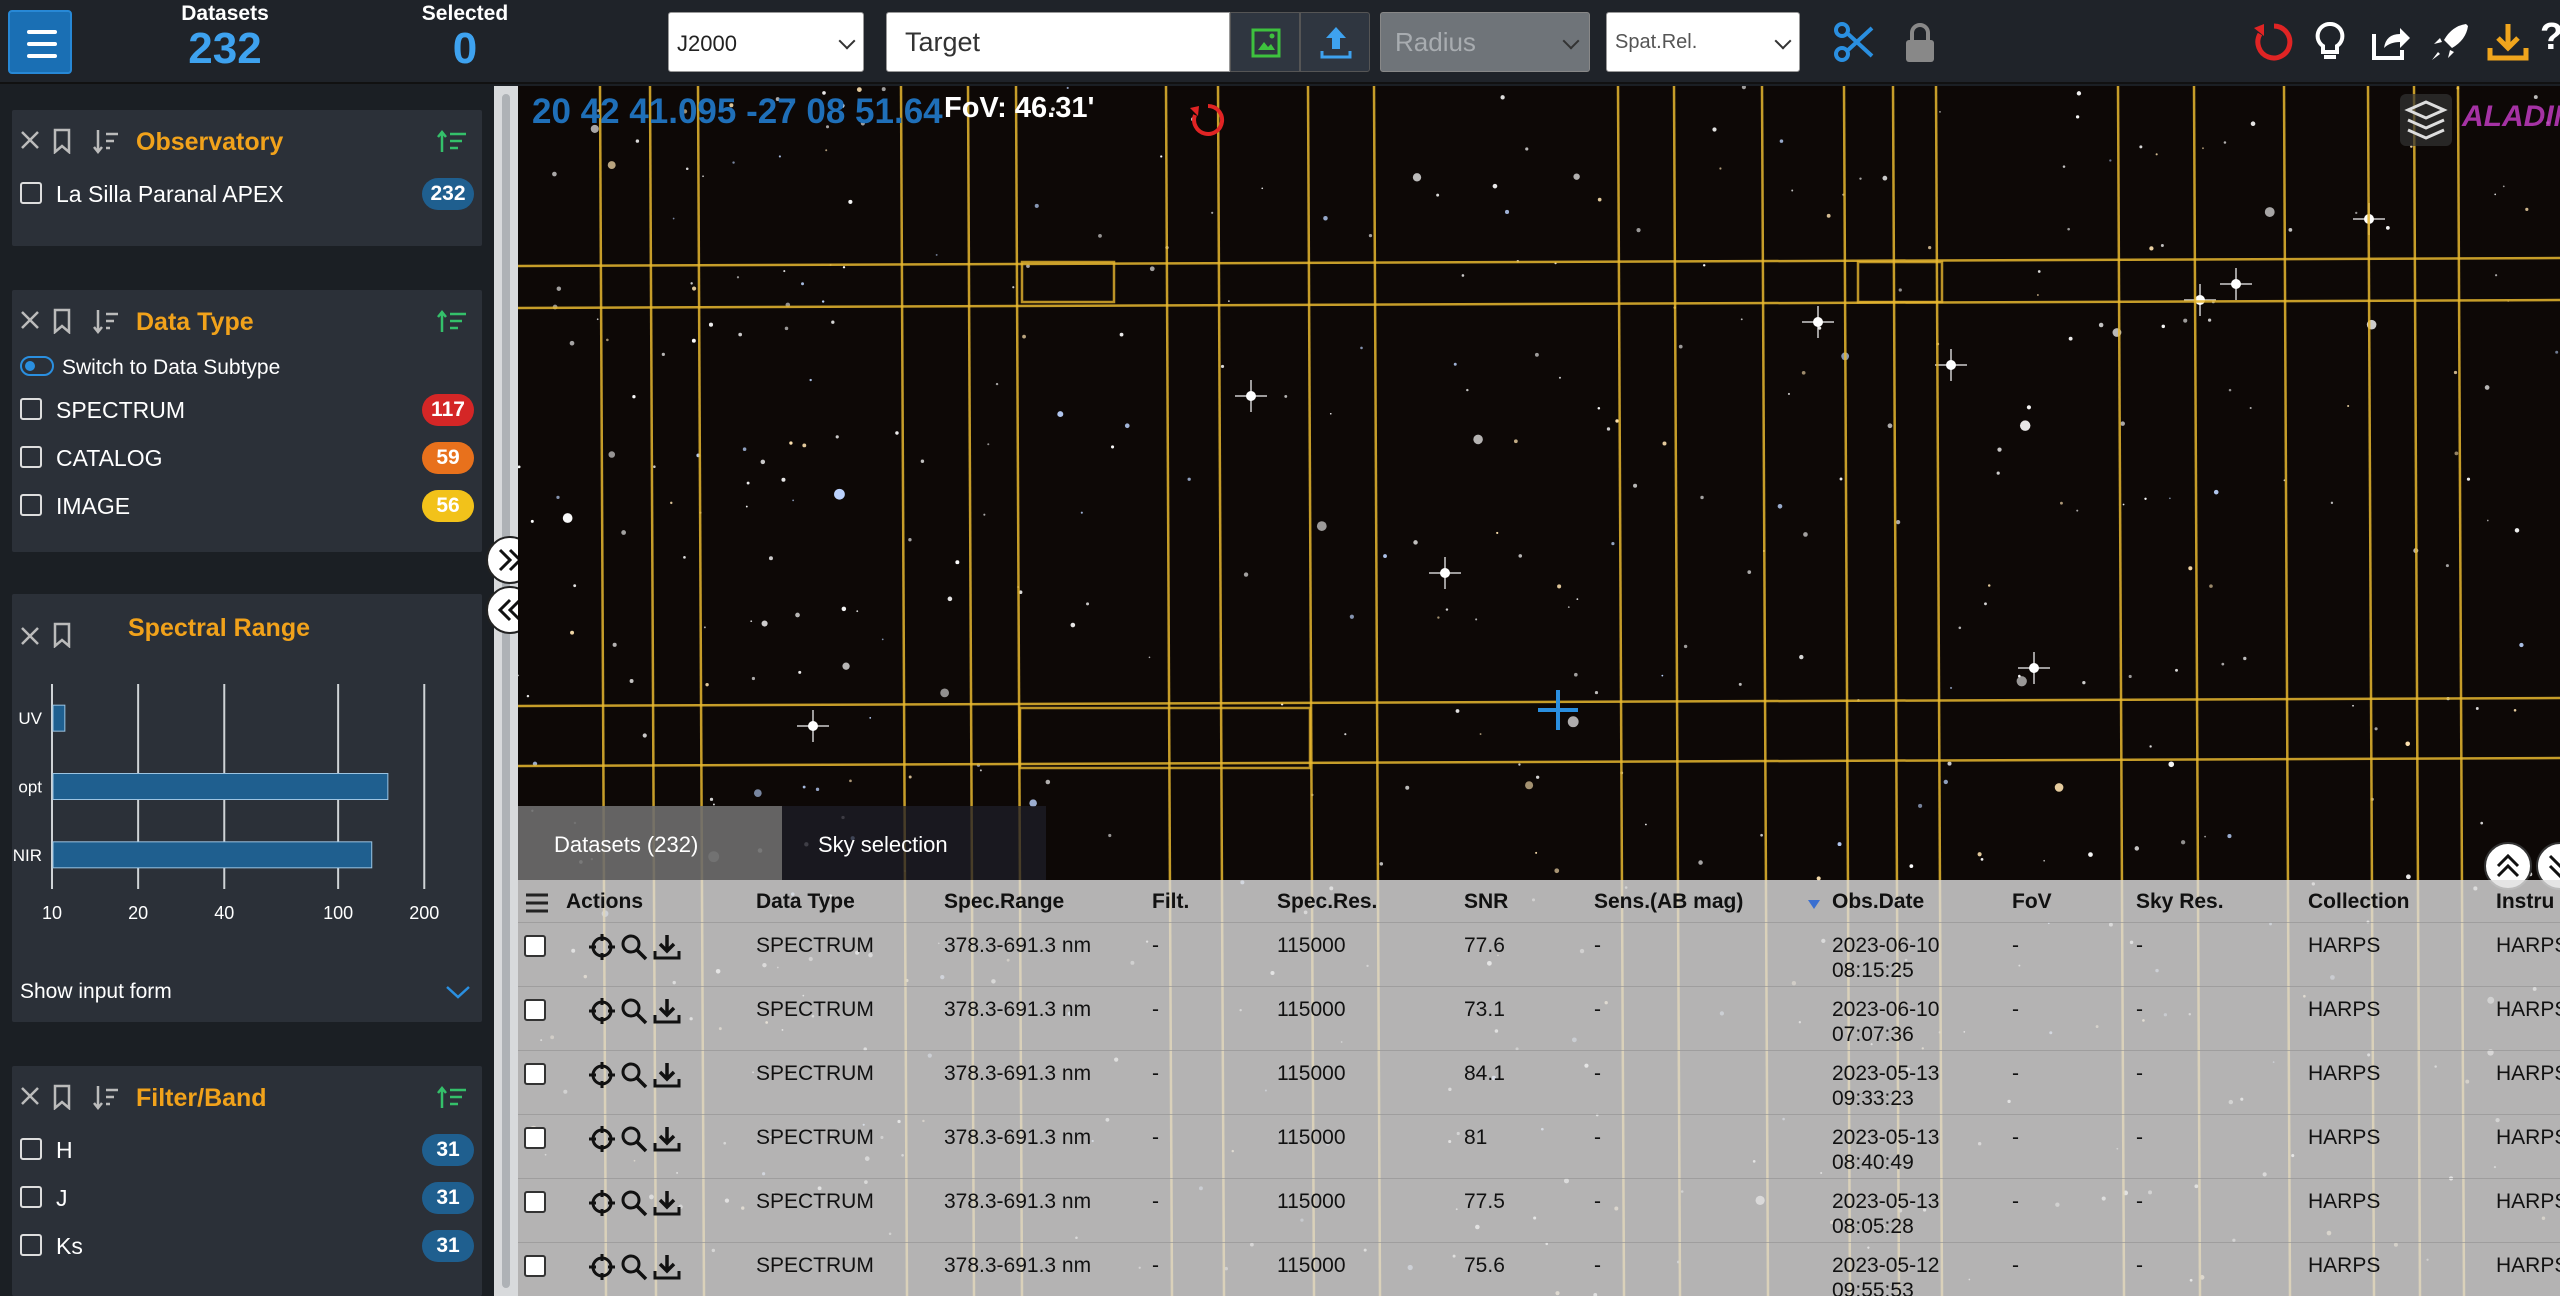 The image size is (2560, 1296). I want to click on radius-select: Radius, so click(1485, 42).